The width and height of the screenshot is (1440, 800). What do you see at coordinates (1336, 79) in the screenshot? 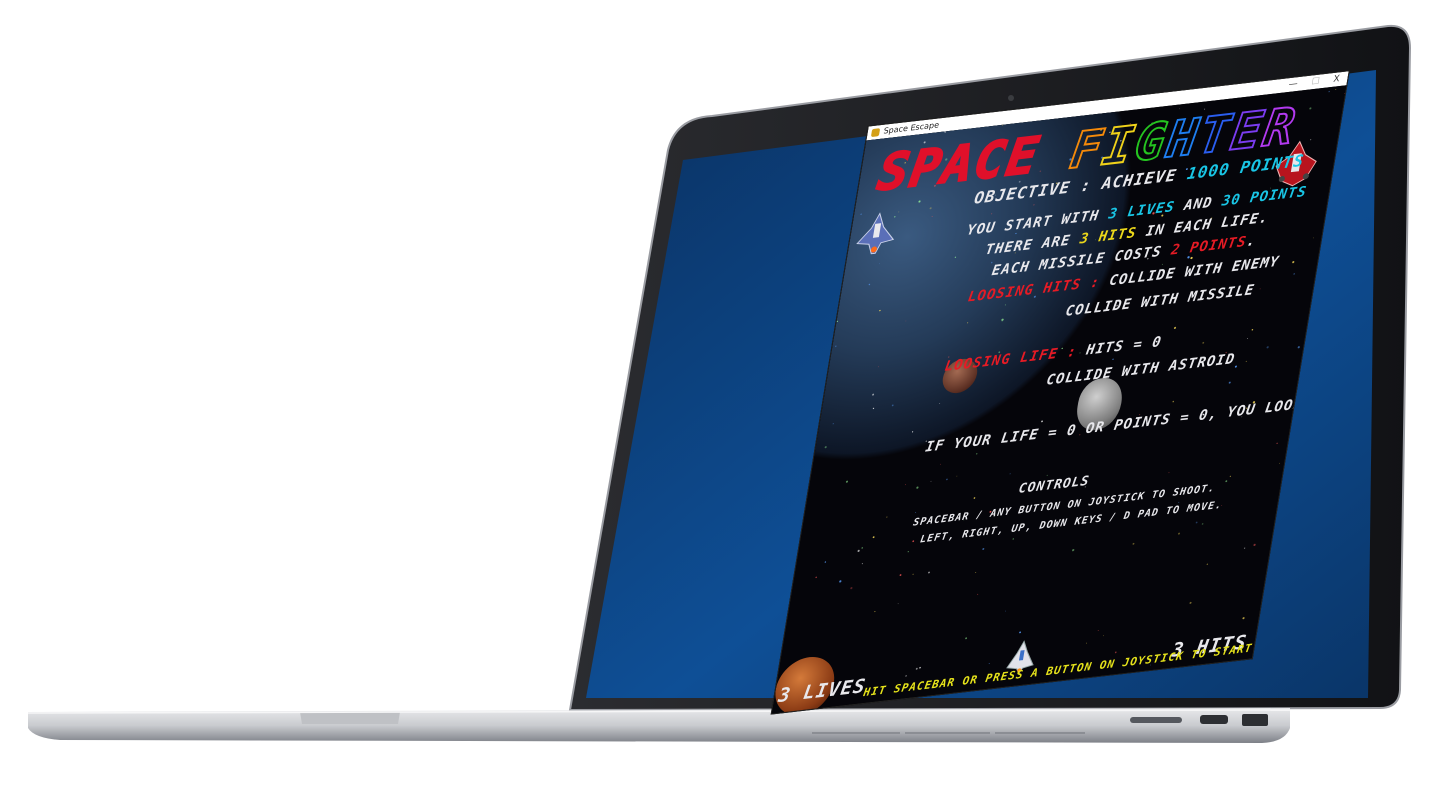
I see `close-button: X` at bounding box center [1336, 79].